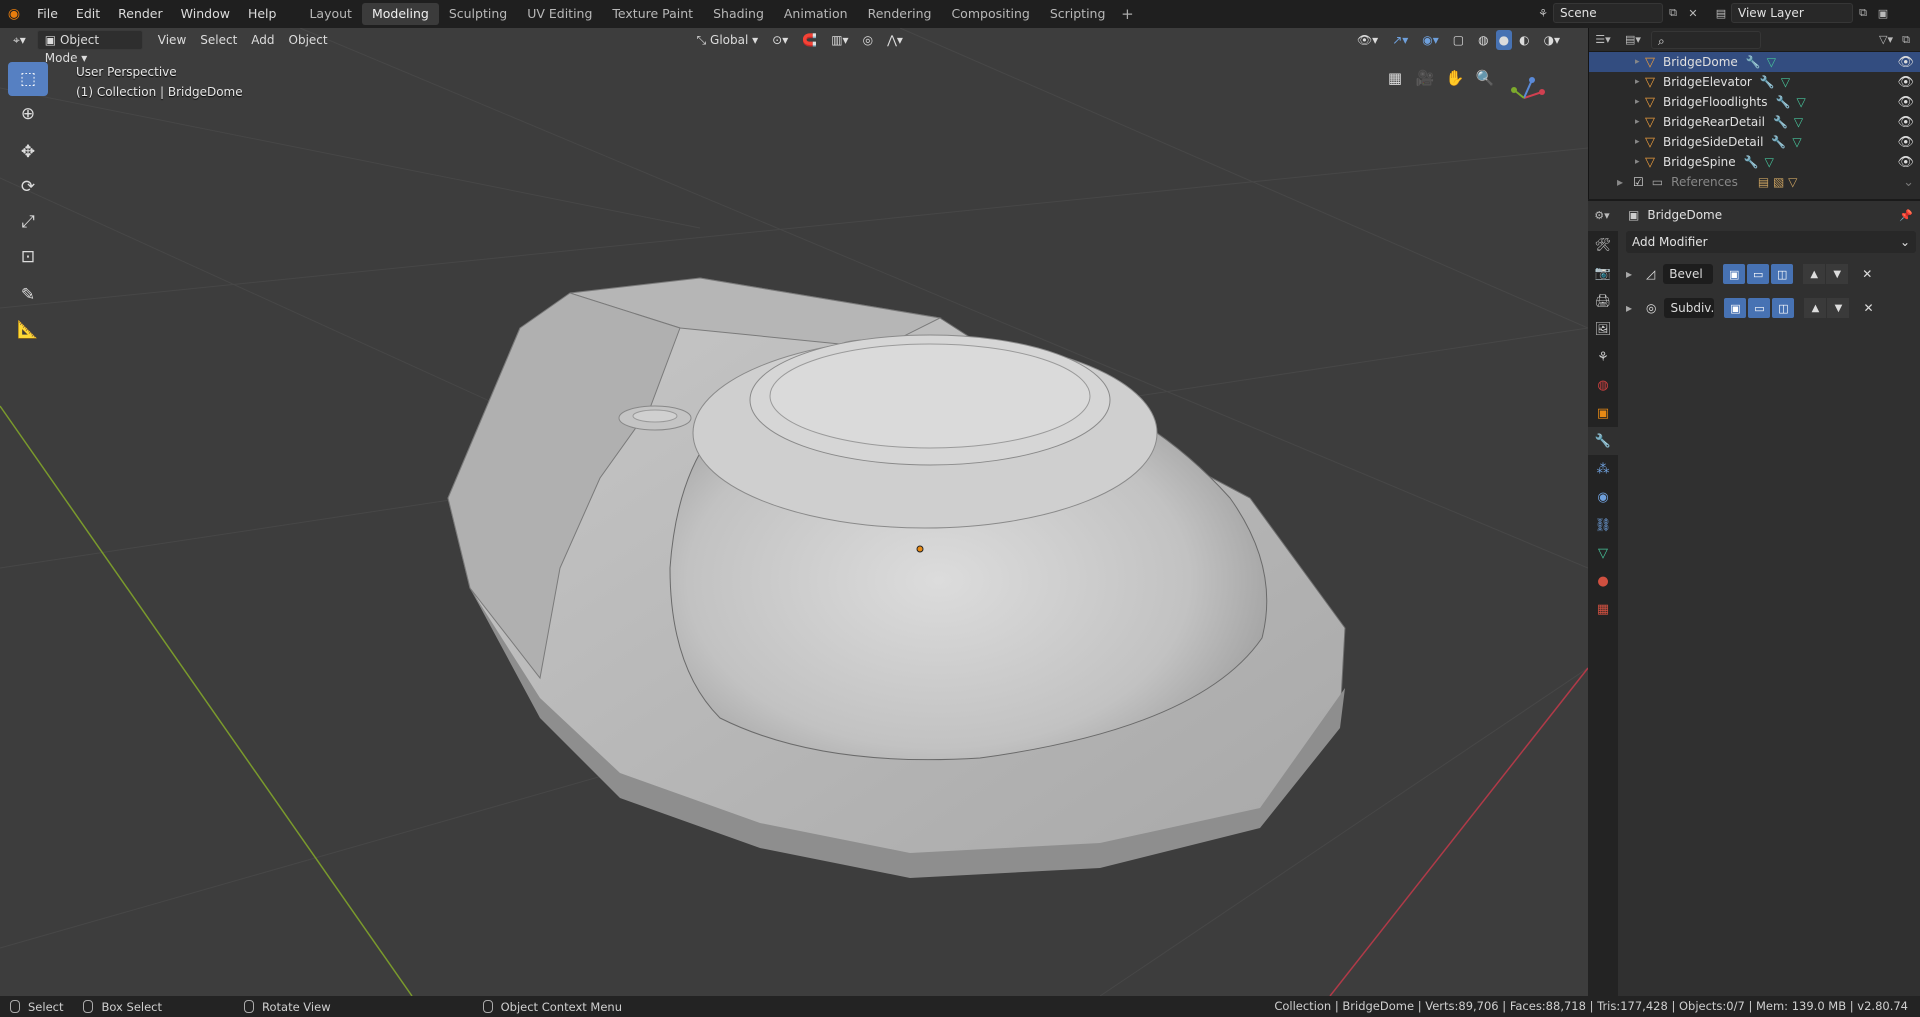 This screenshot has height=1017, width=1920. Describe the element at coordinates (1633, 40) in the screenshot. I see `display-mode-icon: ▤▾` at that location.